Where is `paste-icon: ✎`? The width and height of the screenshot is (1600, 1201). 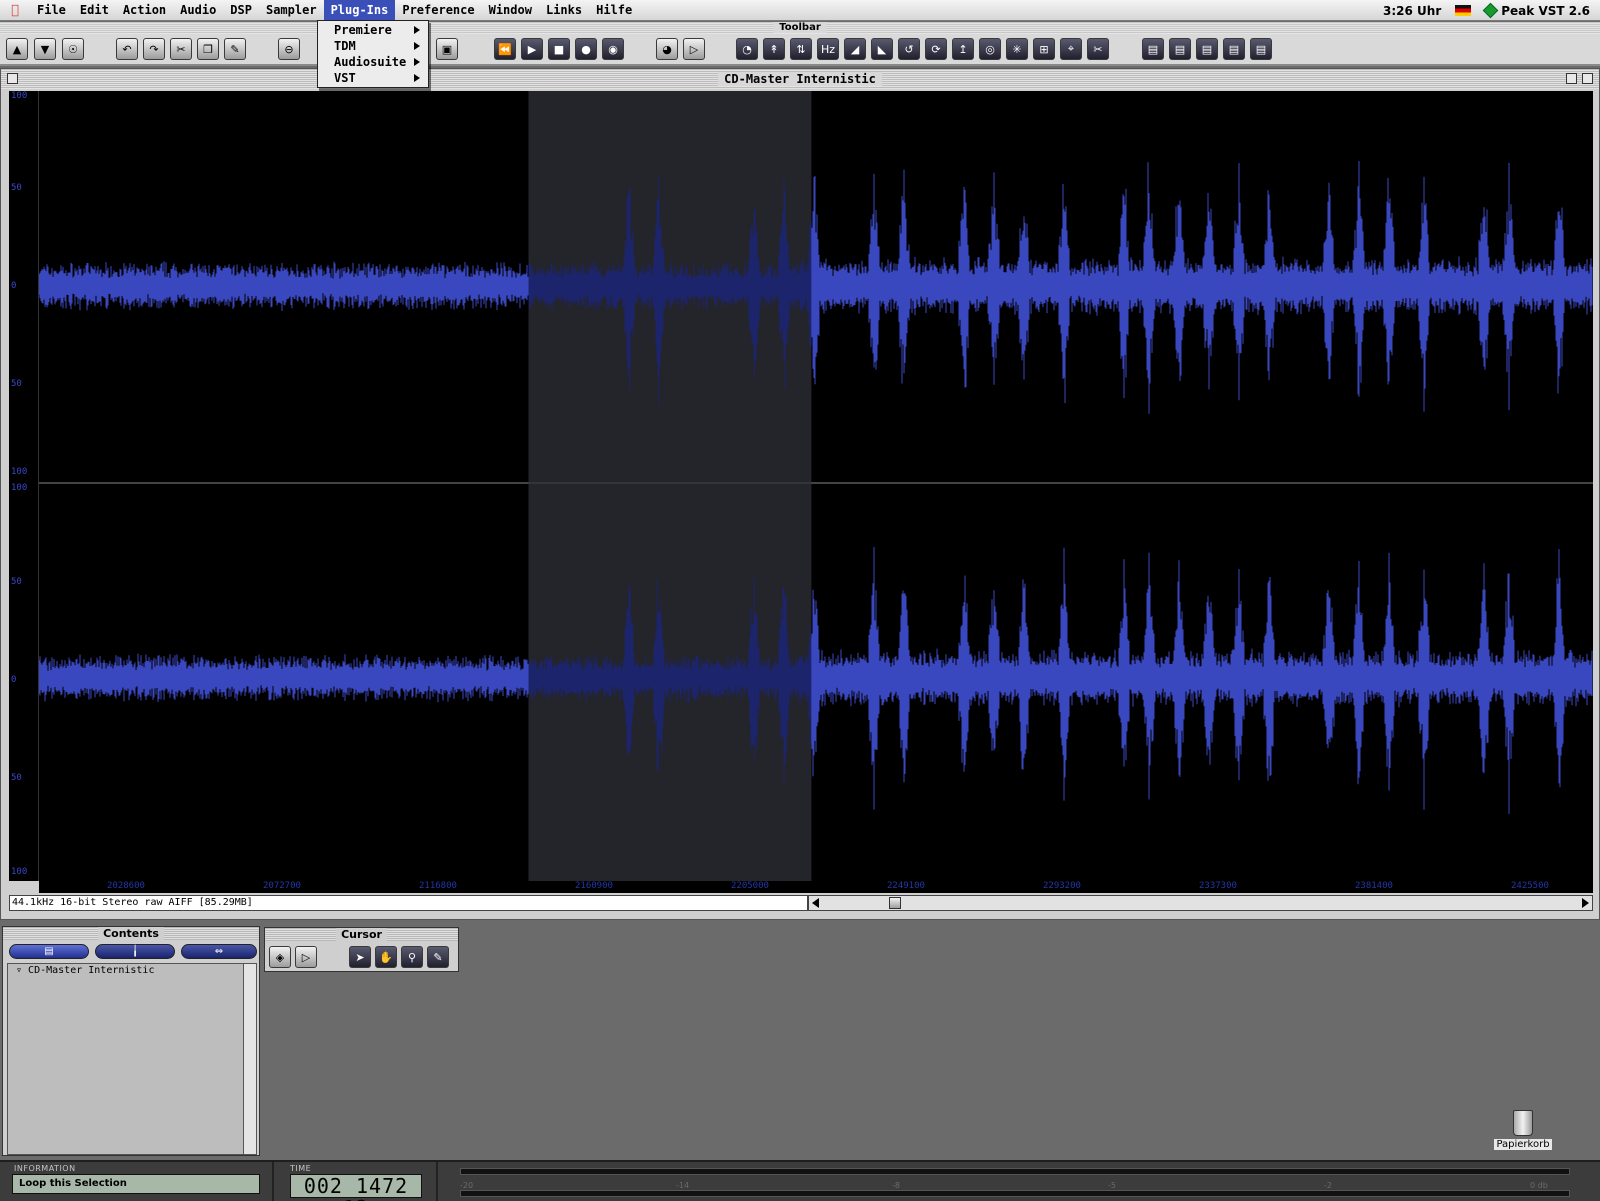
paste-icon: ✎ is located at coordinates (235, 49).